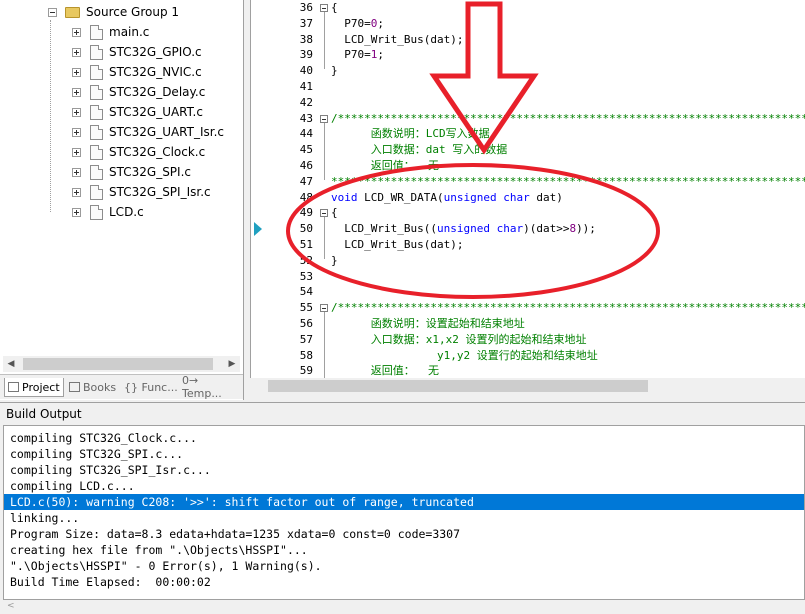 This screenshot has height=614, width=805. I want to click on code-line: 函数说明：设置起始和结束地址, so click(428, 324).